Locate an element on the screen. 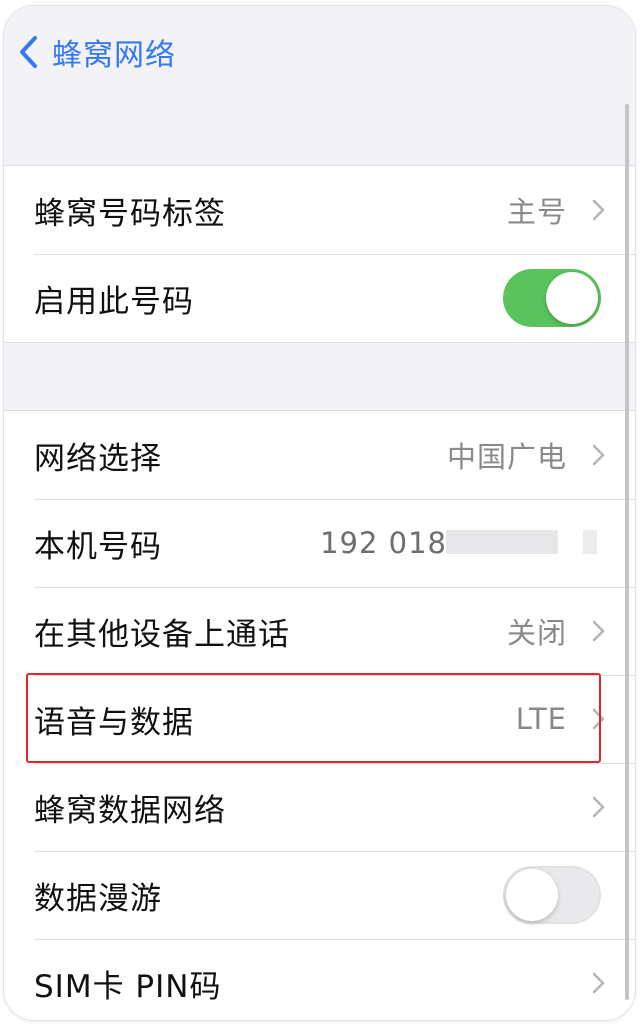  row-number-label: 蜂窝号码标签 主号 is located at coordinates (319, 210).